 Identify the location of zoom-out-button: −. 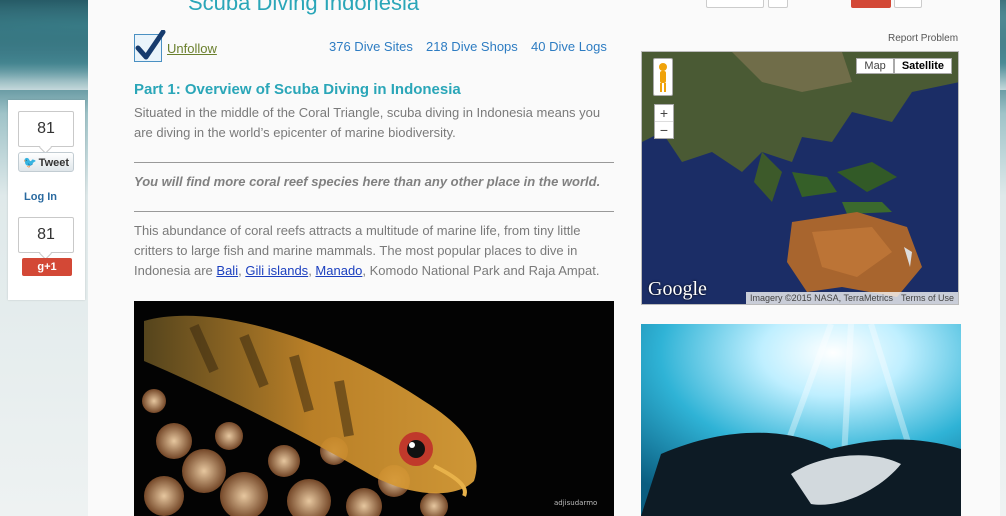
(664, 129).